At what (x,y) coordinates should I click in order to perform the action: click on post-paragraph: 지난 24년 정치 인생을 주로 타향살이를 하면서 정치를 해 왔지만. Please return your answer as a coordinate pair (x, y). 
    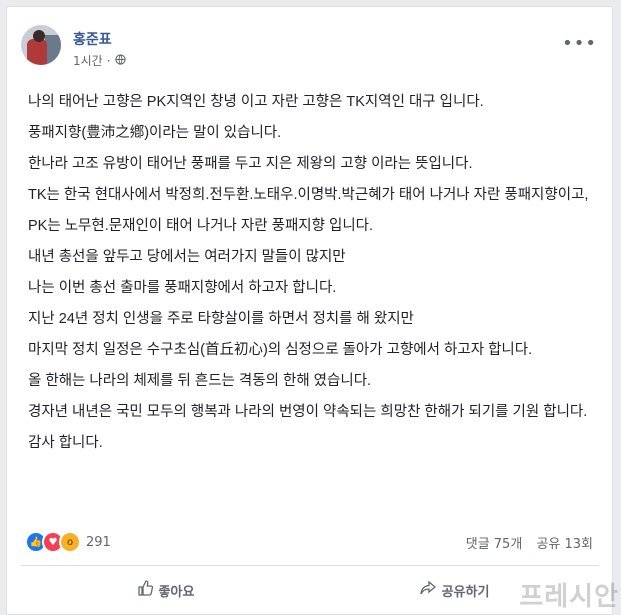
    Looking at the image, I should click on (221, 319).